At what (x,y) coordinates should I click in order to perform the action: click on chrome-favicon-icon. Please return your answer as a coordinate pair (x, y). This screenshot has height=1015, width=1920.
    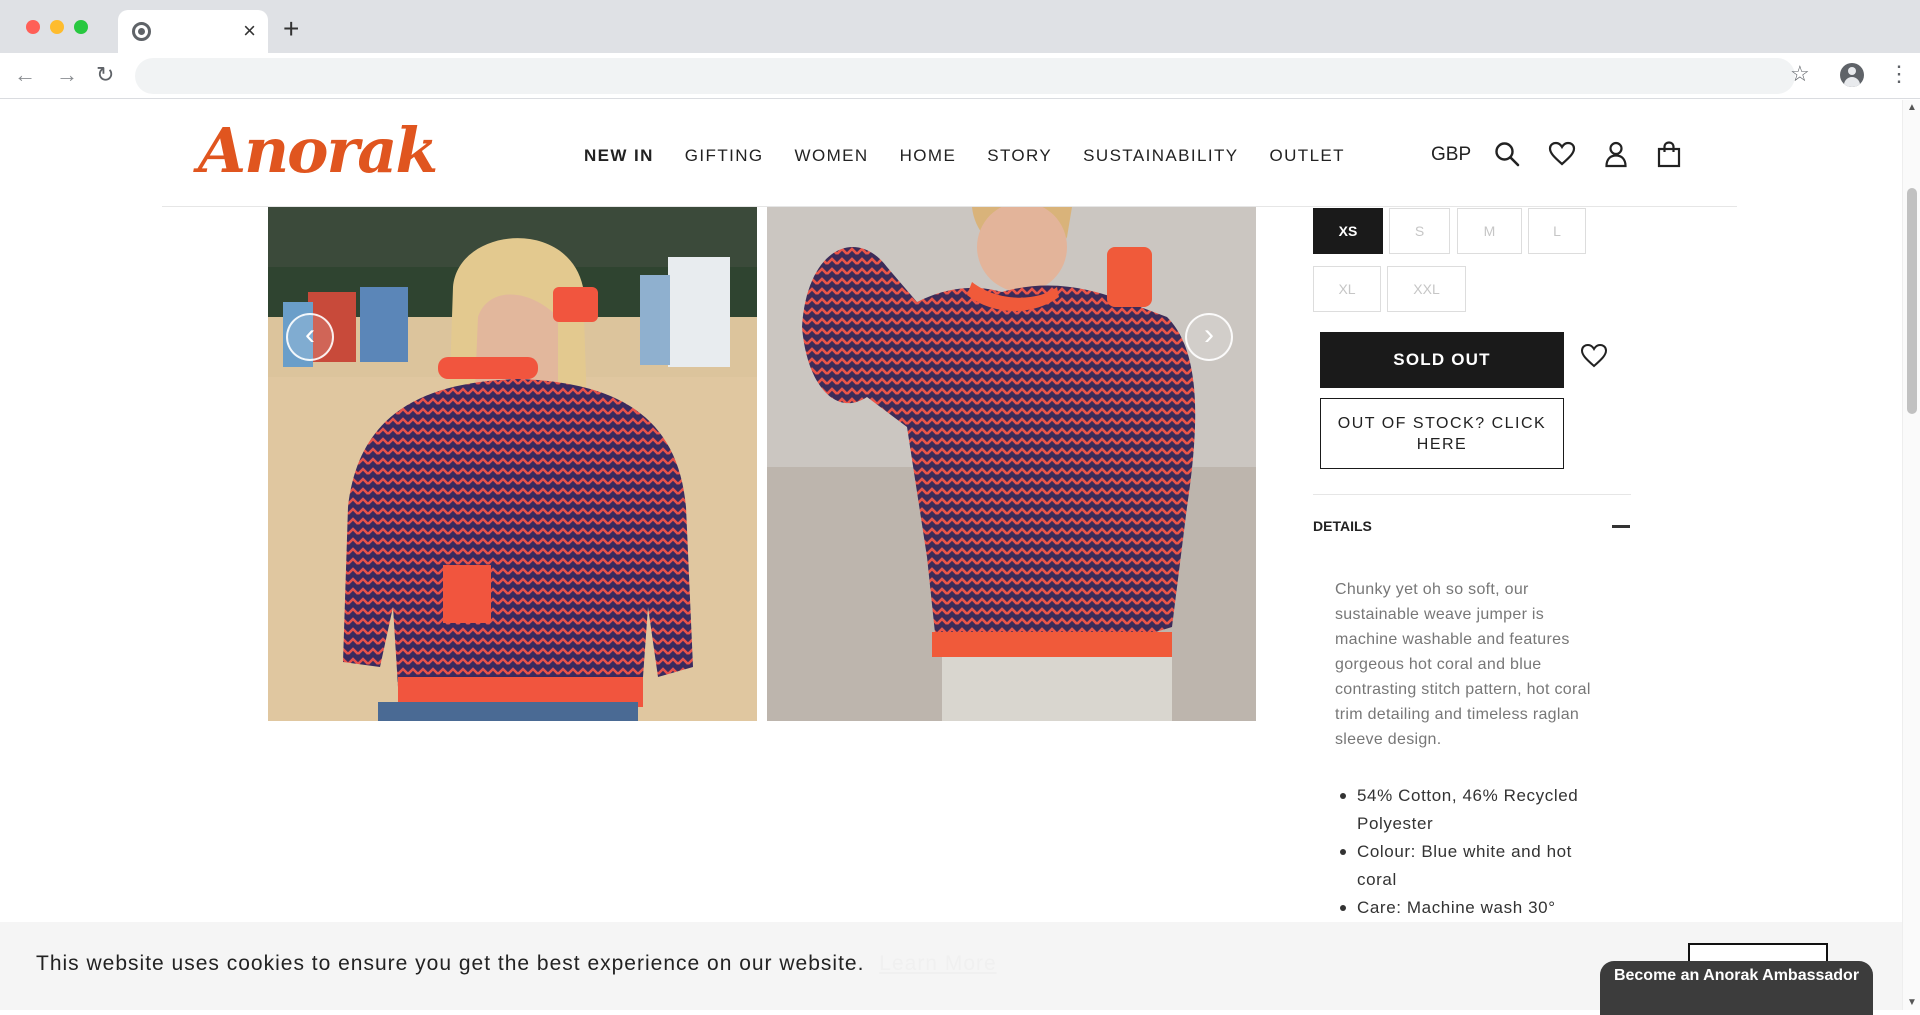
    Looking at the image, I should click on (141, 31).